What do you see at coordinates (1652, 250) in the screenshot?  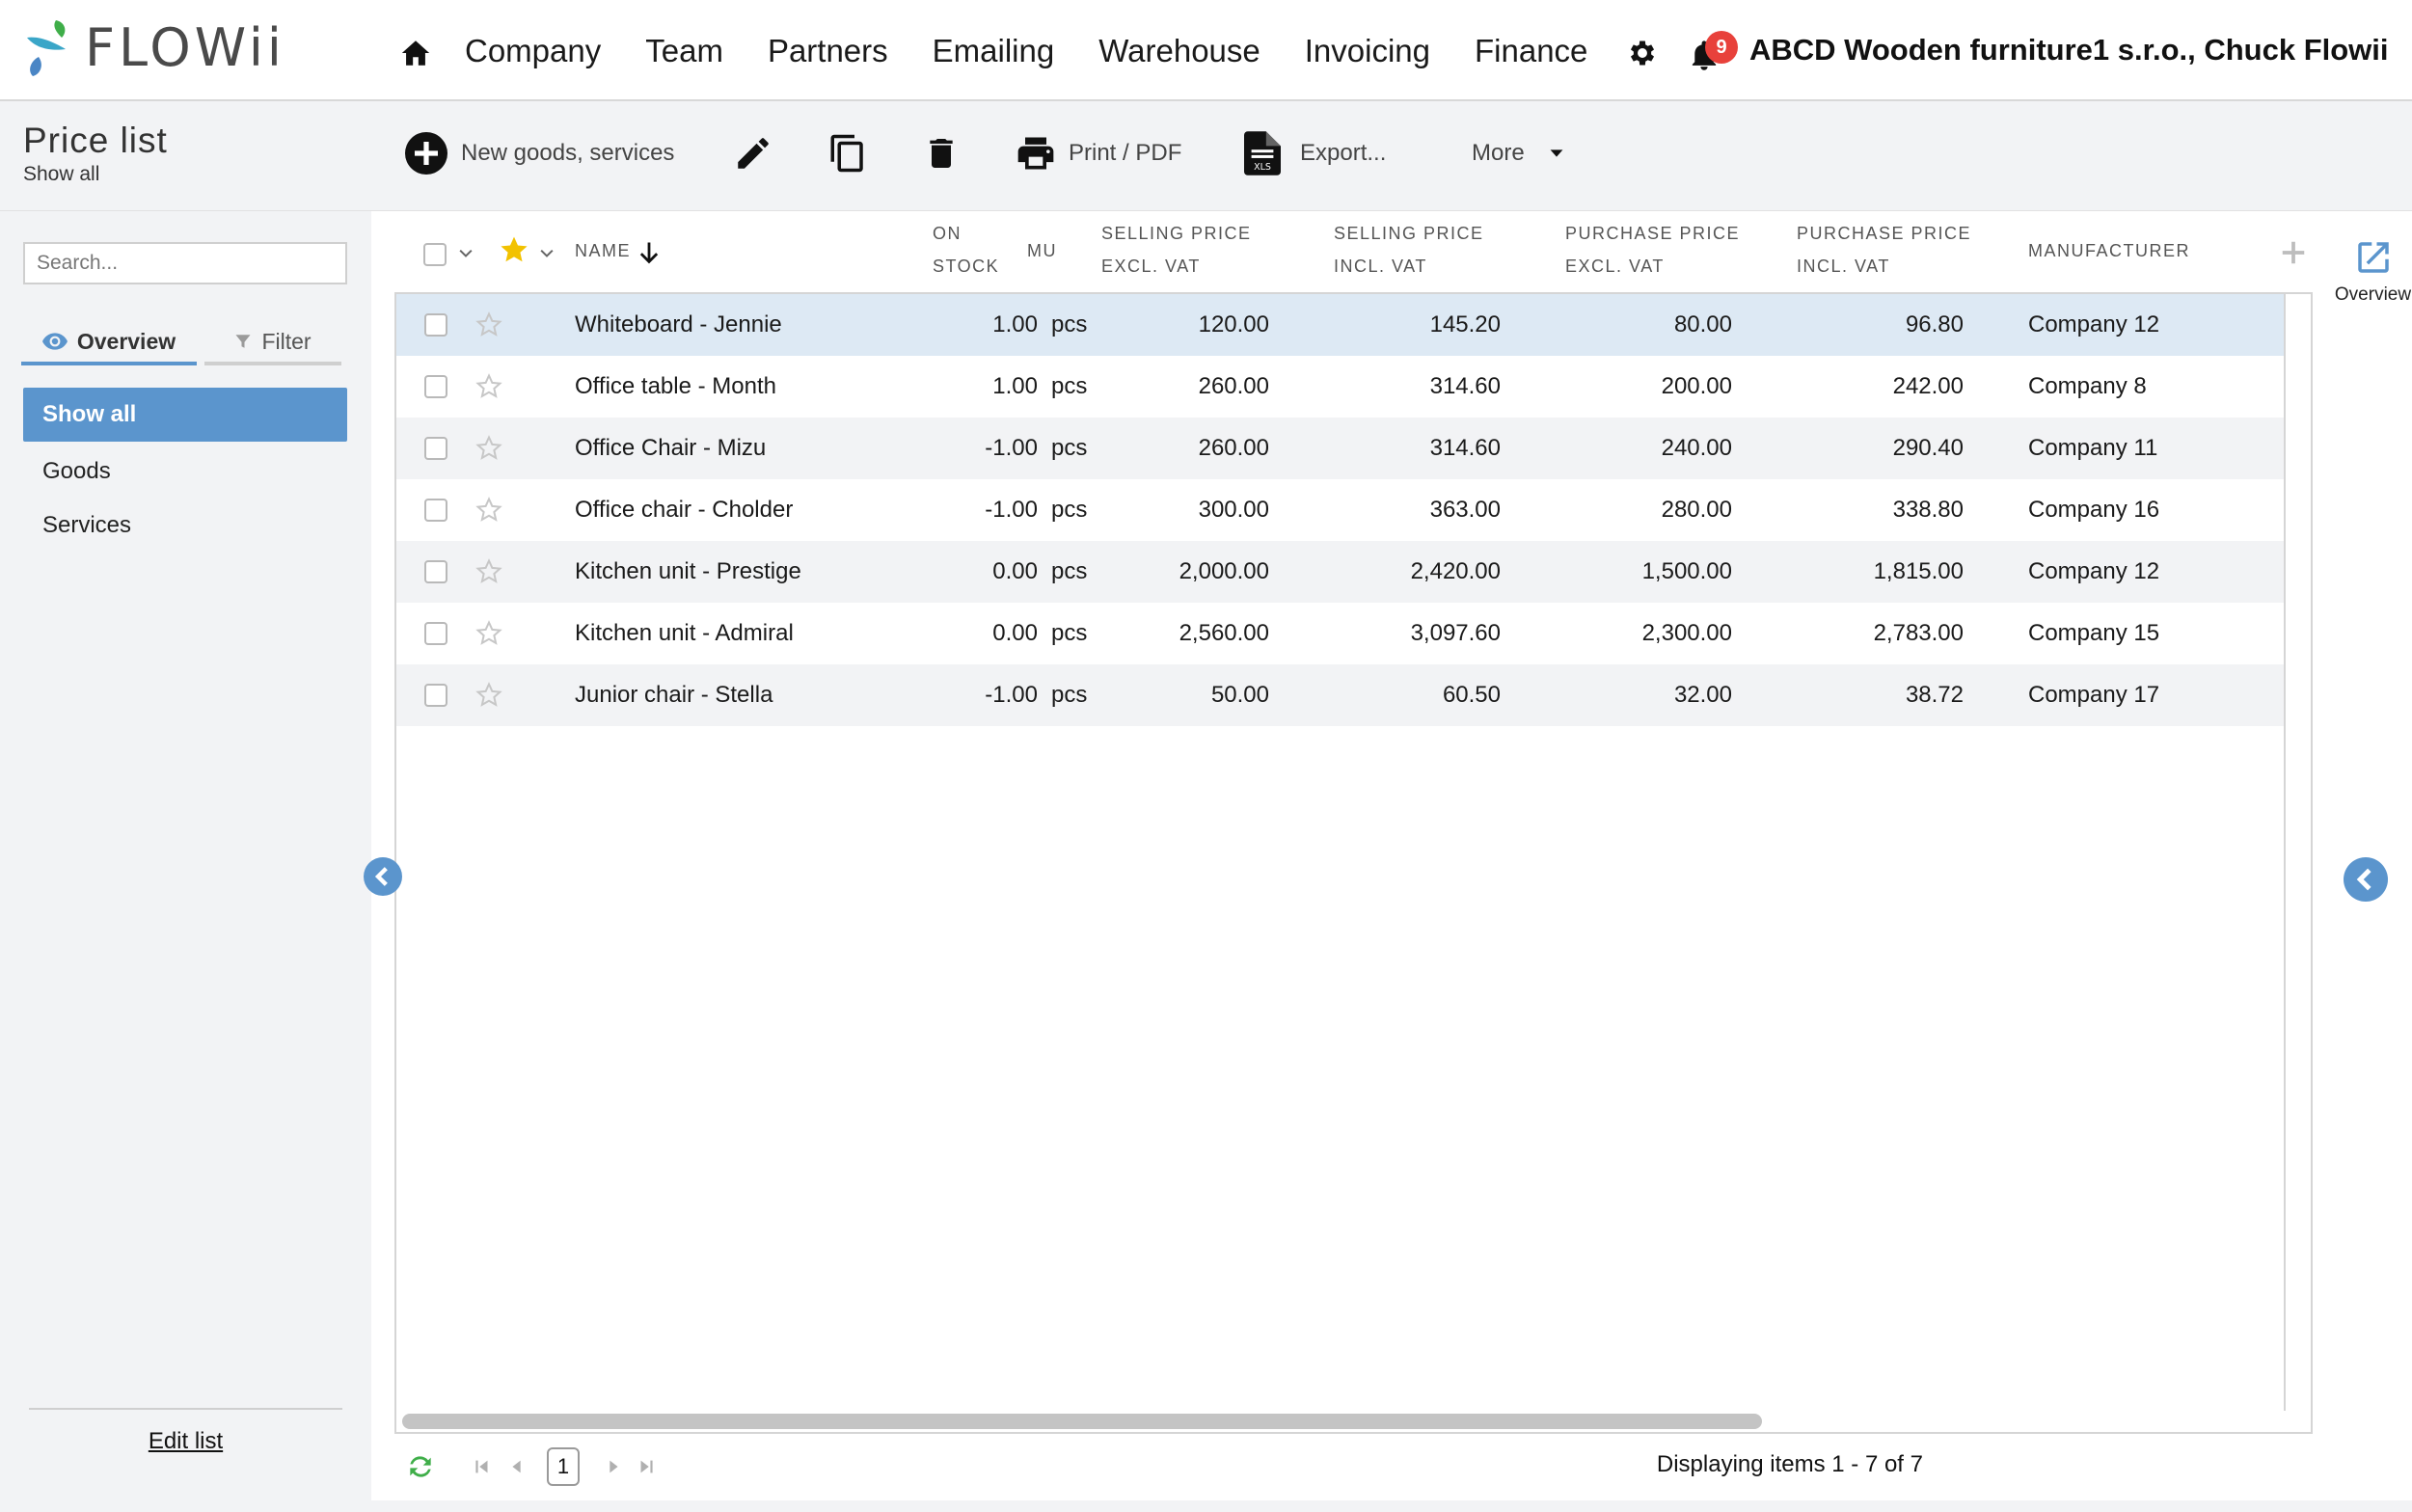 I see `header-purchase-excl: PURCHASE PRICE EXCL. VAT` at bounding box center [1652, 250].